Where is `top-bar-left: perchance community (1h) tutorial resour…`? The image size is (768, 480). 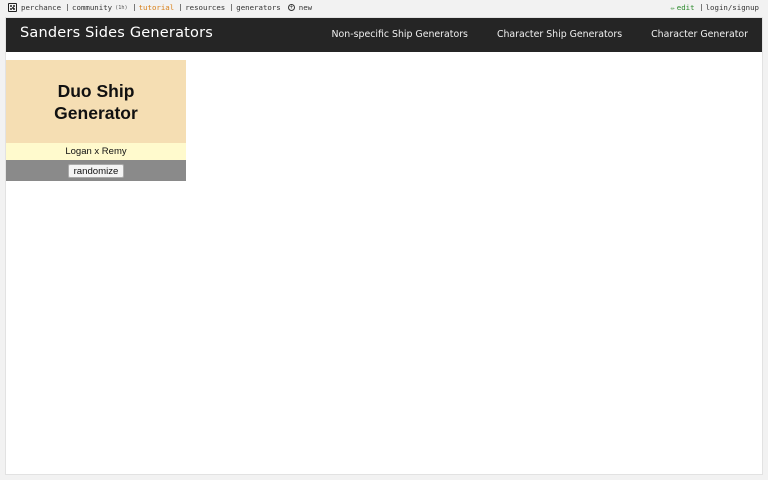 top-bar-left: perchance community (1h) tutorial resour… is located at coordinates (160, 7).